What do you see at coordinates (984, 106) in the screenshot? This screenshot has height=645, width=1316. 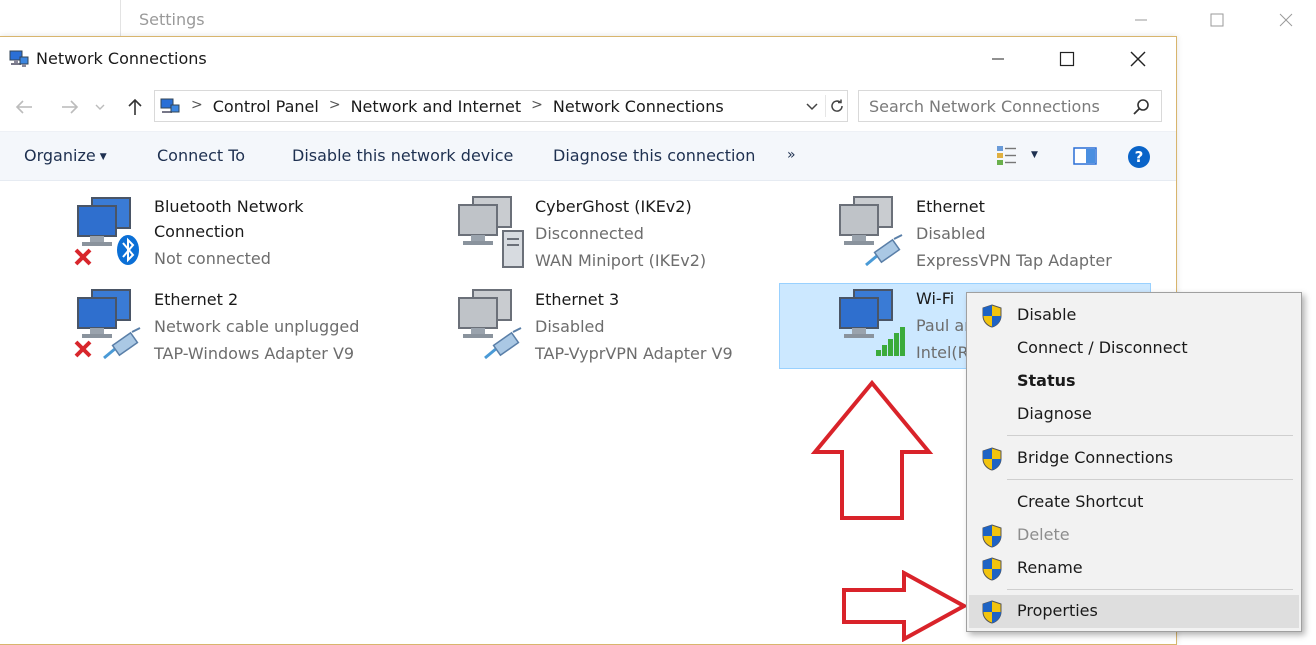 I see `search-input: Search Network Connections` at bounding box center [984, 106].